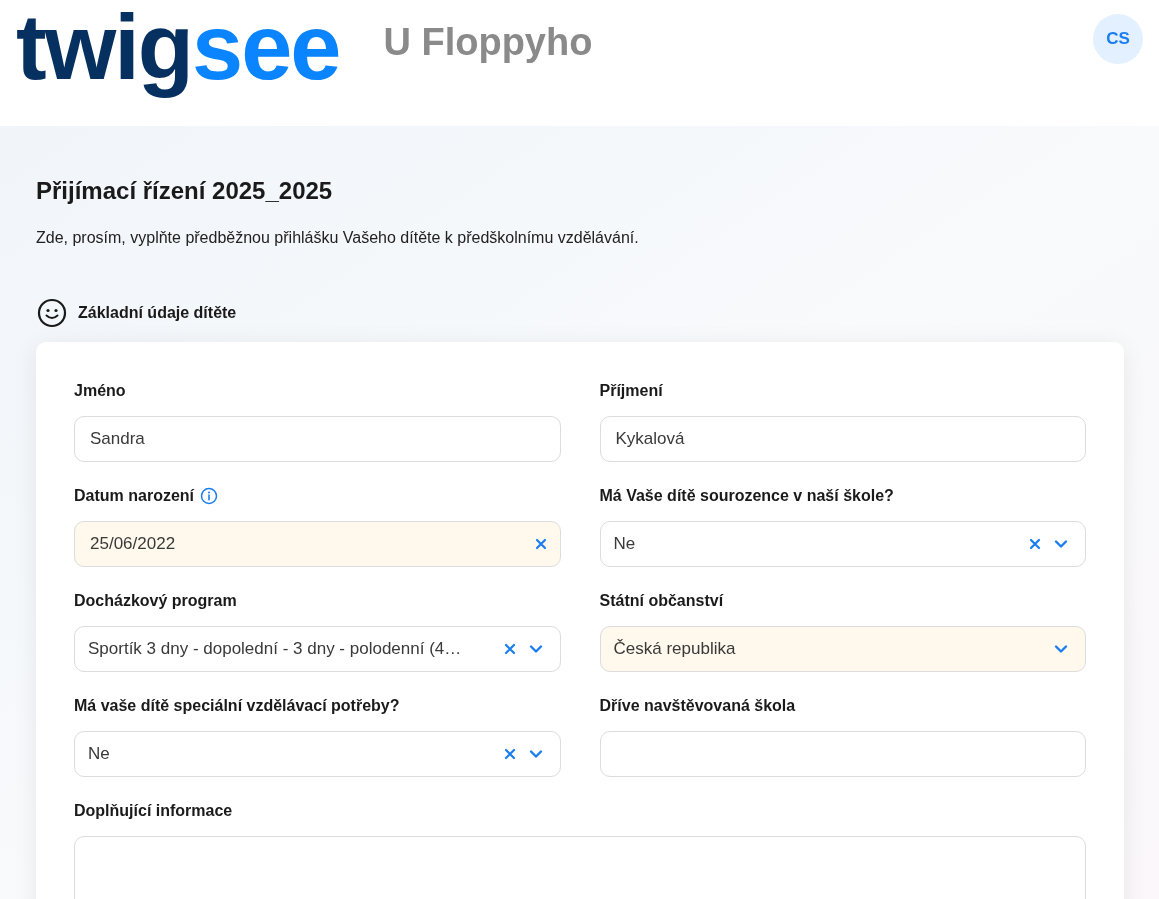 The height and width of the screenshot is (899, 1159). What do you see at coordinates (317, 439) in the screenshot?
I see `input-field: Sandra` at bounding box center [317, 439].